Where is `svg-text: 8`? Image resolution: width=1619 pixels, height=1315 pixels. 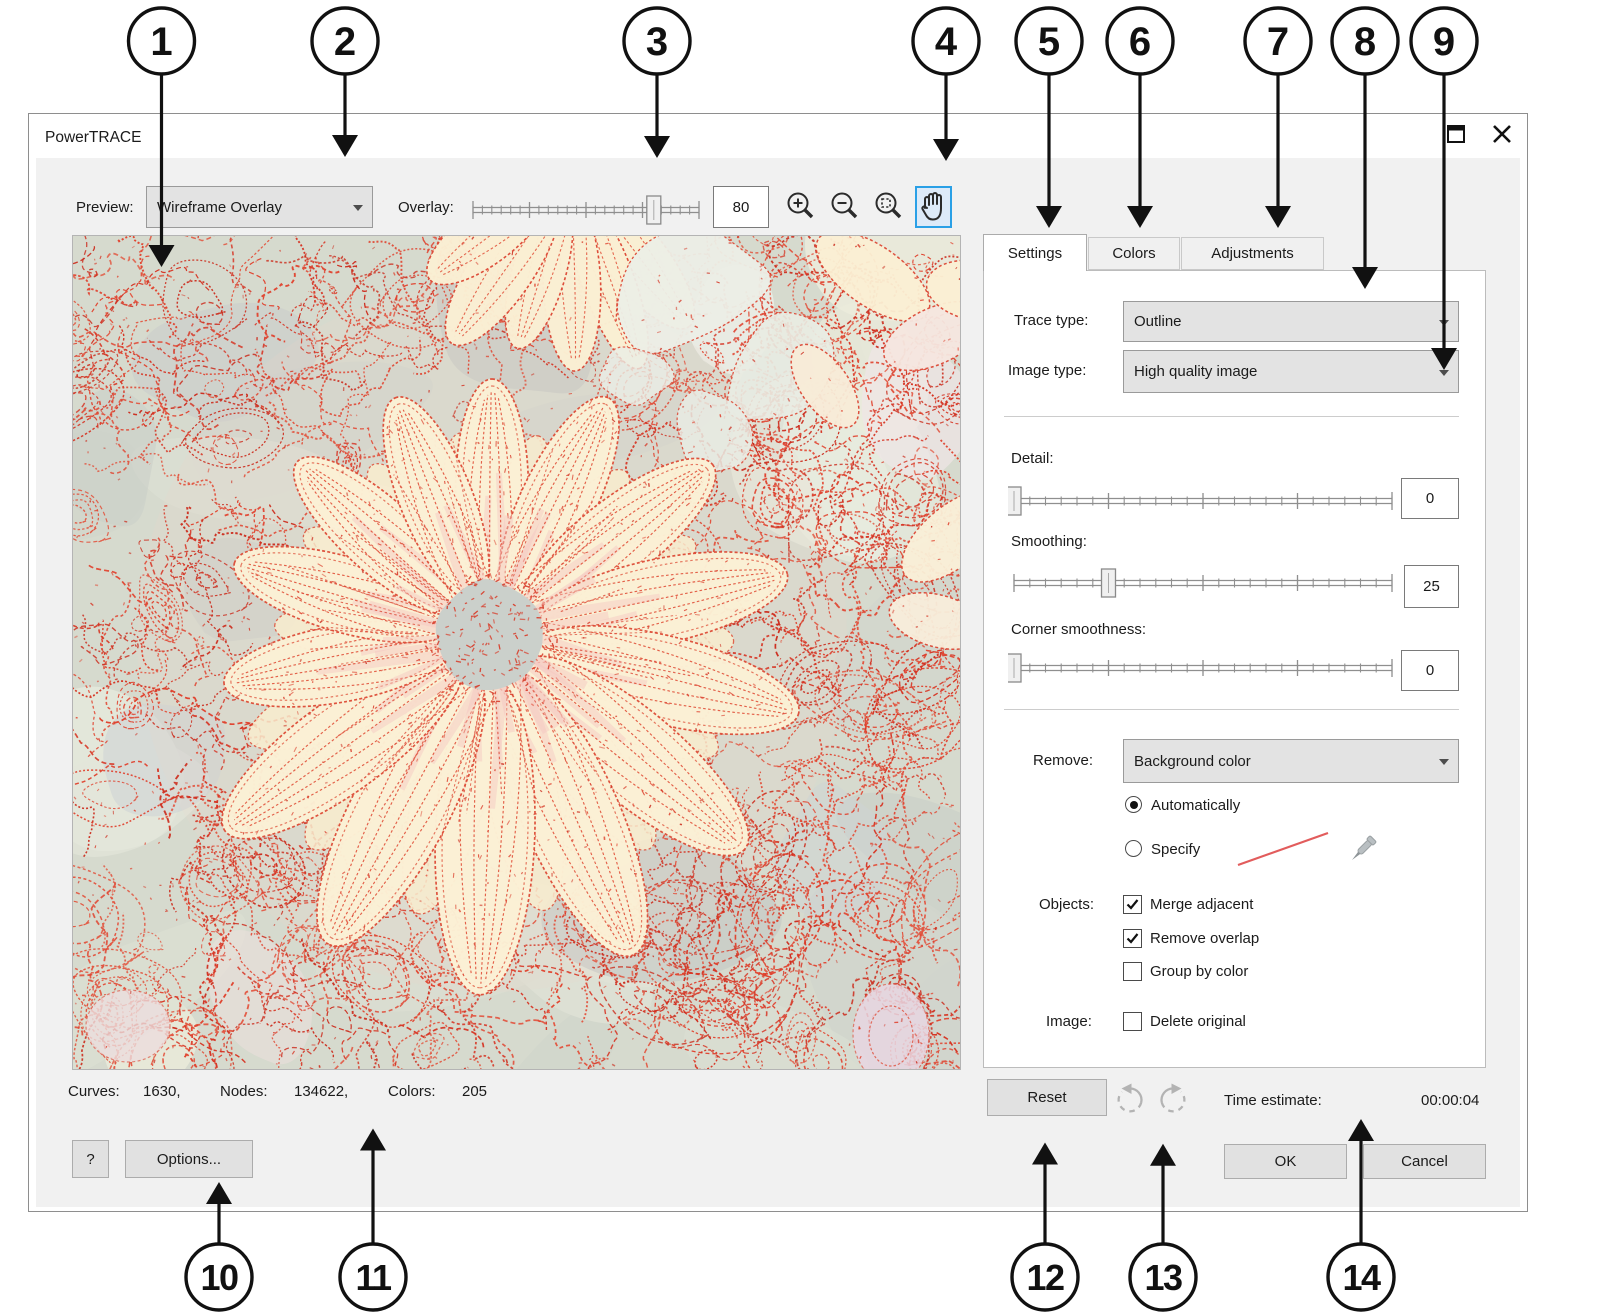 svg-text: 8 is located at coordinates (1365, 42).